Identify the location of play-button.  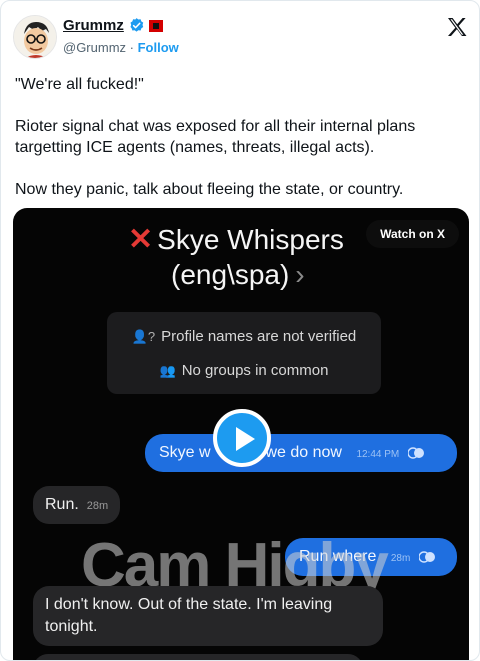
(242, 438).